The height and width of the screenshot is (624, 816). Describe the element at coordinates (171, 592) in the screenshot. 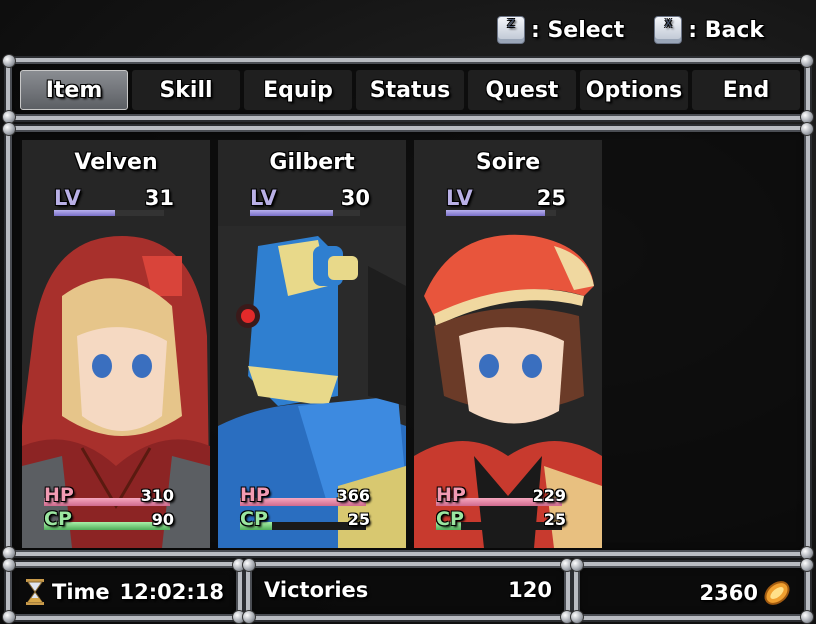

I see `time-value: 12:02:18` at that location.